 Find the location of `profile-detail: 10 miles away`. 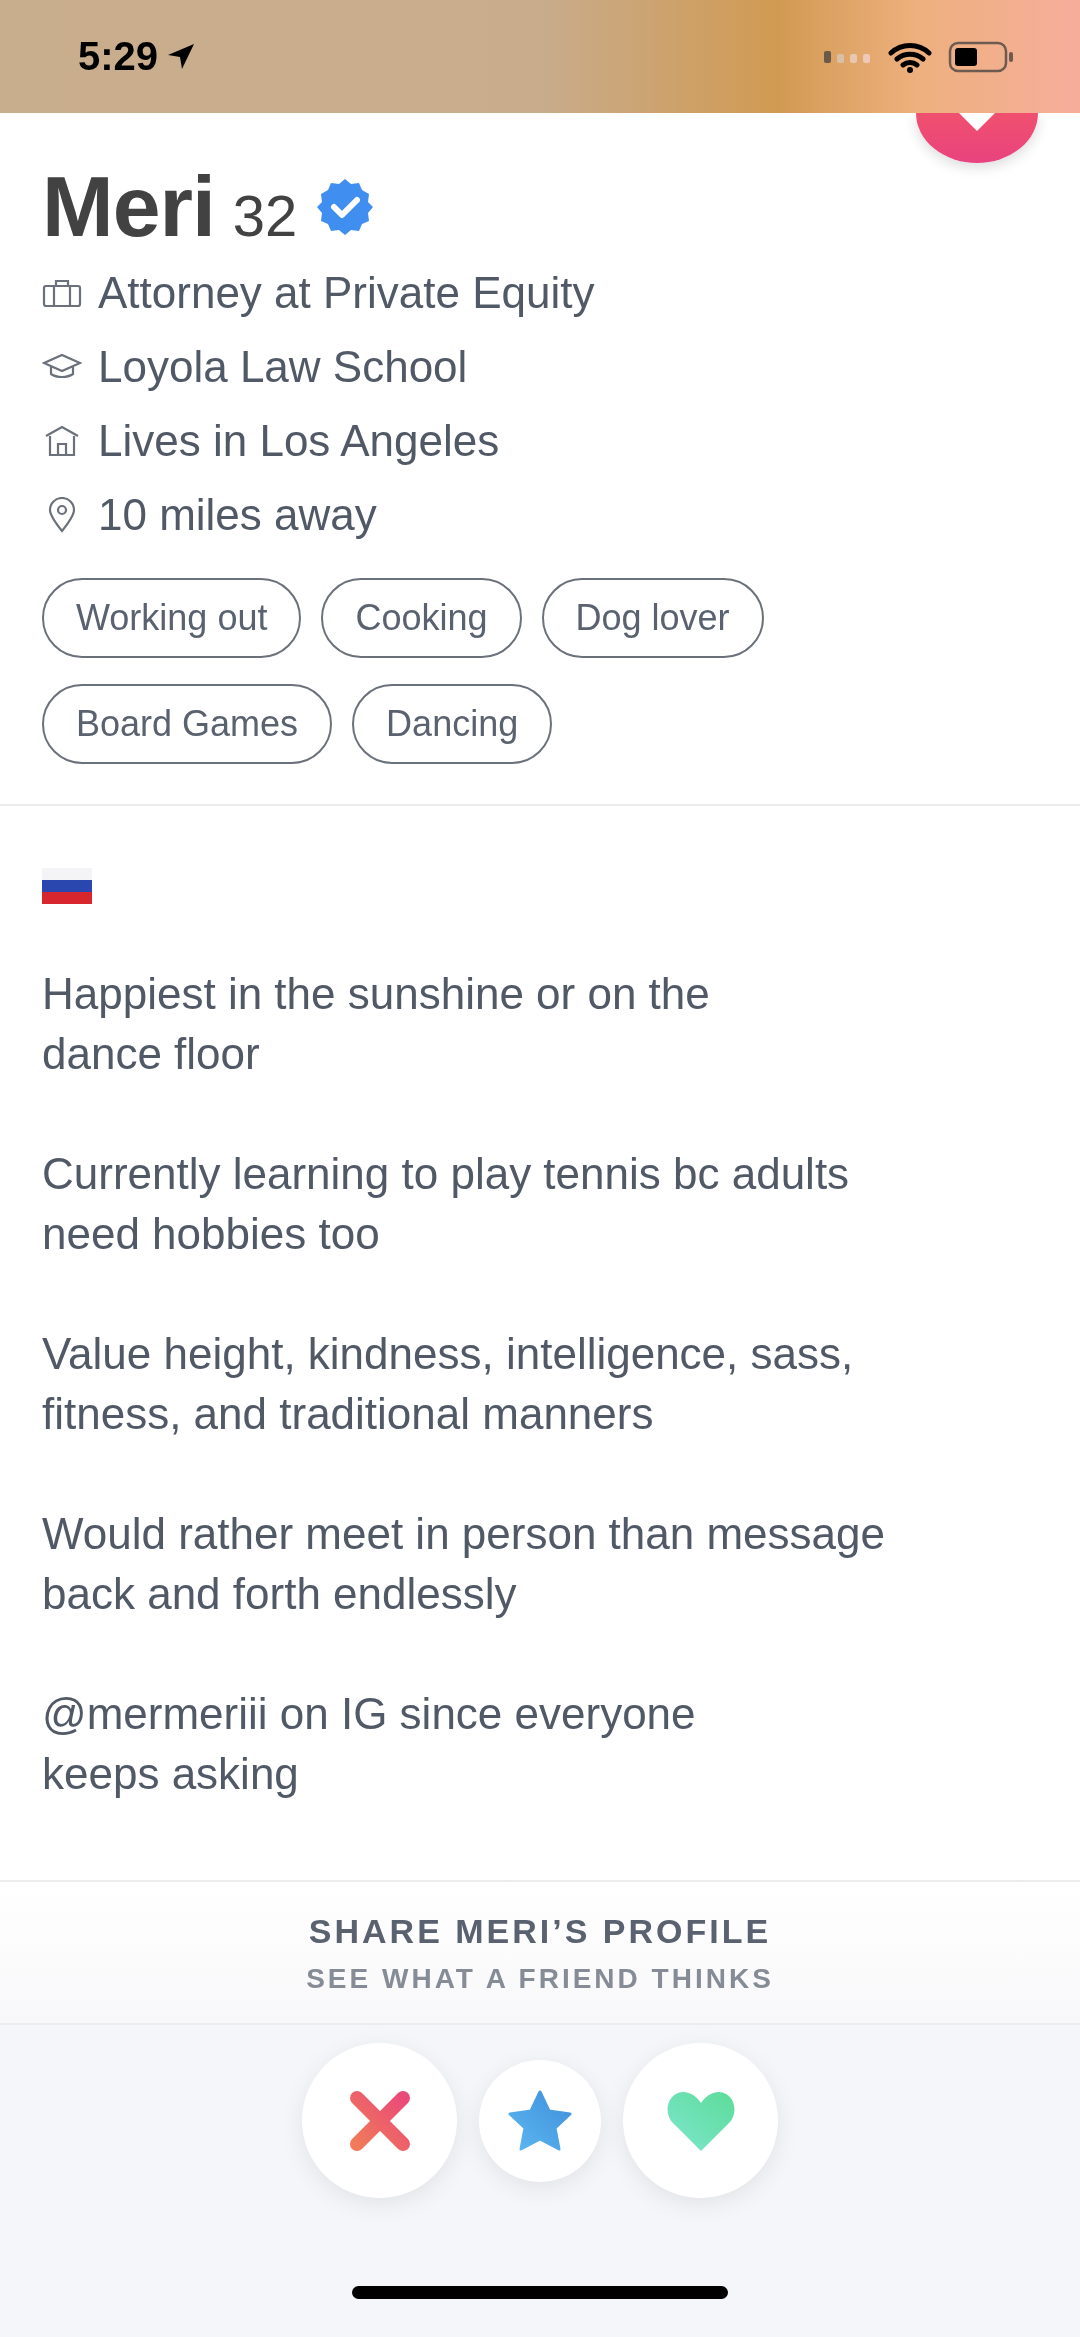

profile-detail: 10 miles away is located at coordinates (237, 515).